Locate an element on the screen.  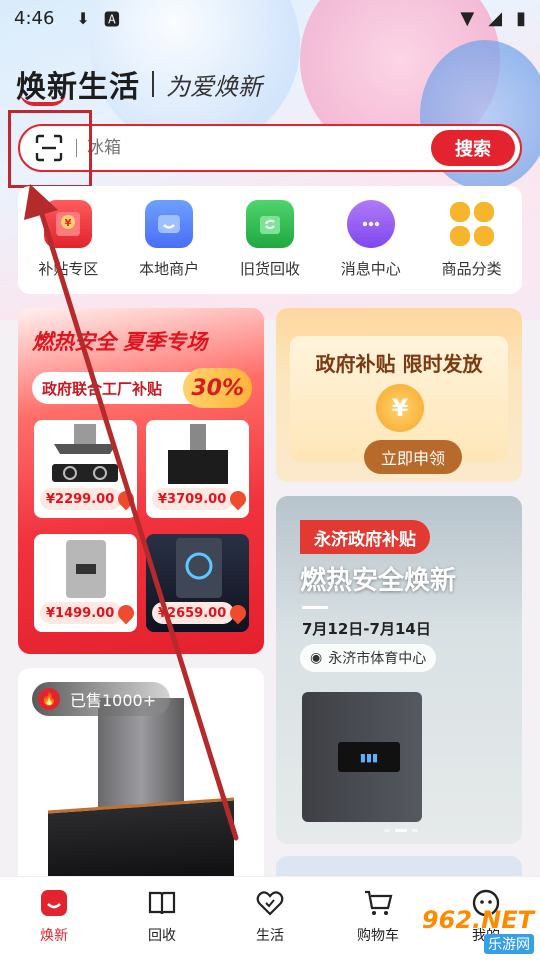
water-heater-image: ▮▮▮ is located at coordinates (362, 757).